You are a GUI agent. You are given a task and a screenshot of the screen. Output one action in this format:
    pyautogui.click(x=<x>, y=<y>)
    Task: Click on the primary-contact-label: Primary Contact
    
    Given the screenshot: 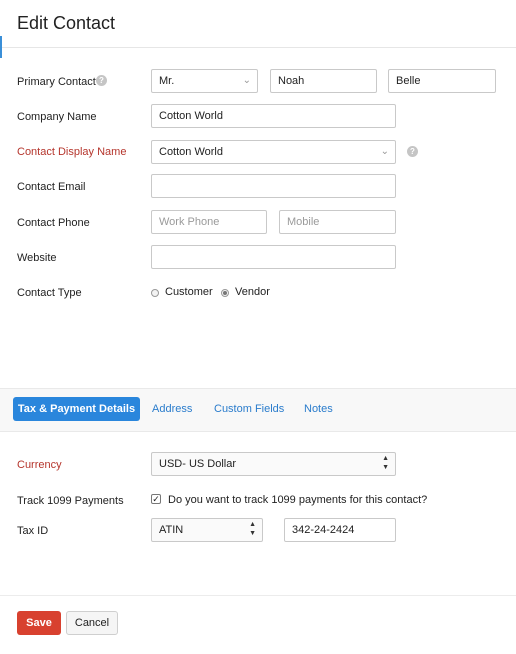 What is the action you would take?
    pyautogui.click(x=56, y=82)
    